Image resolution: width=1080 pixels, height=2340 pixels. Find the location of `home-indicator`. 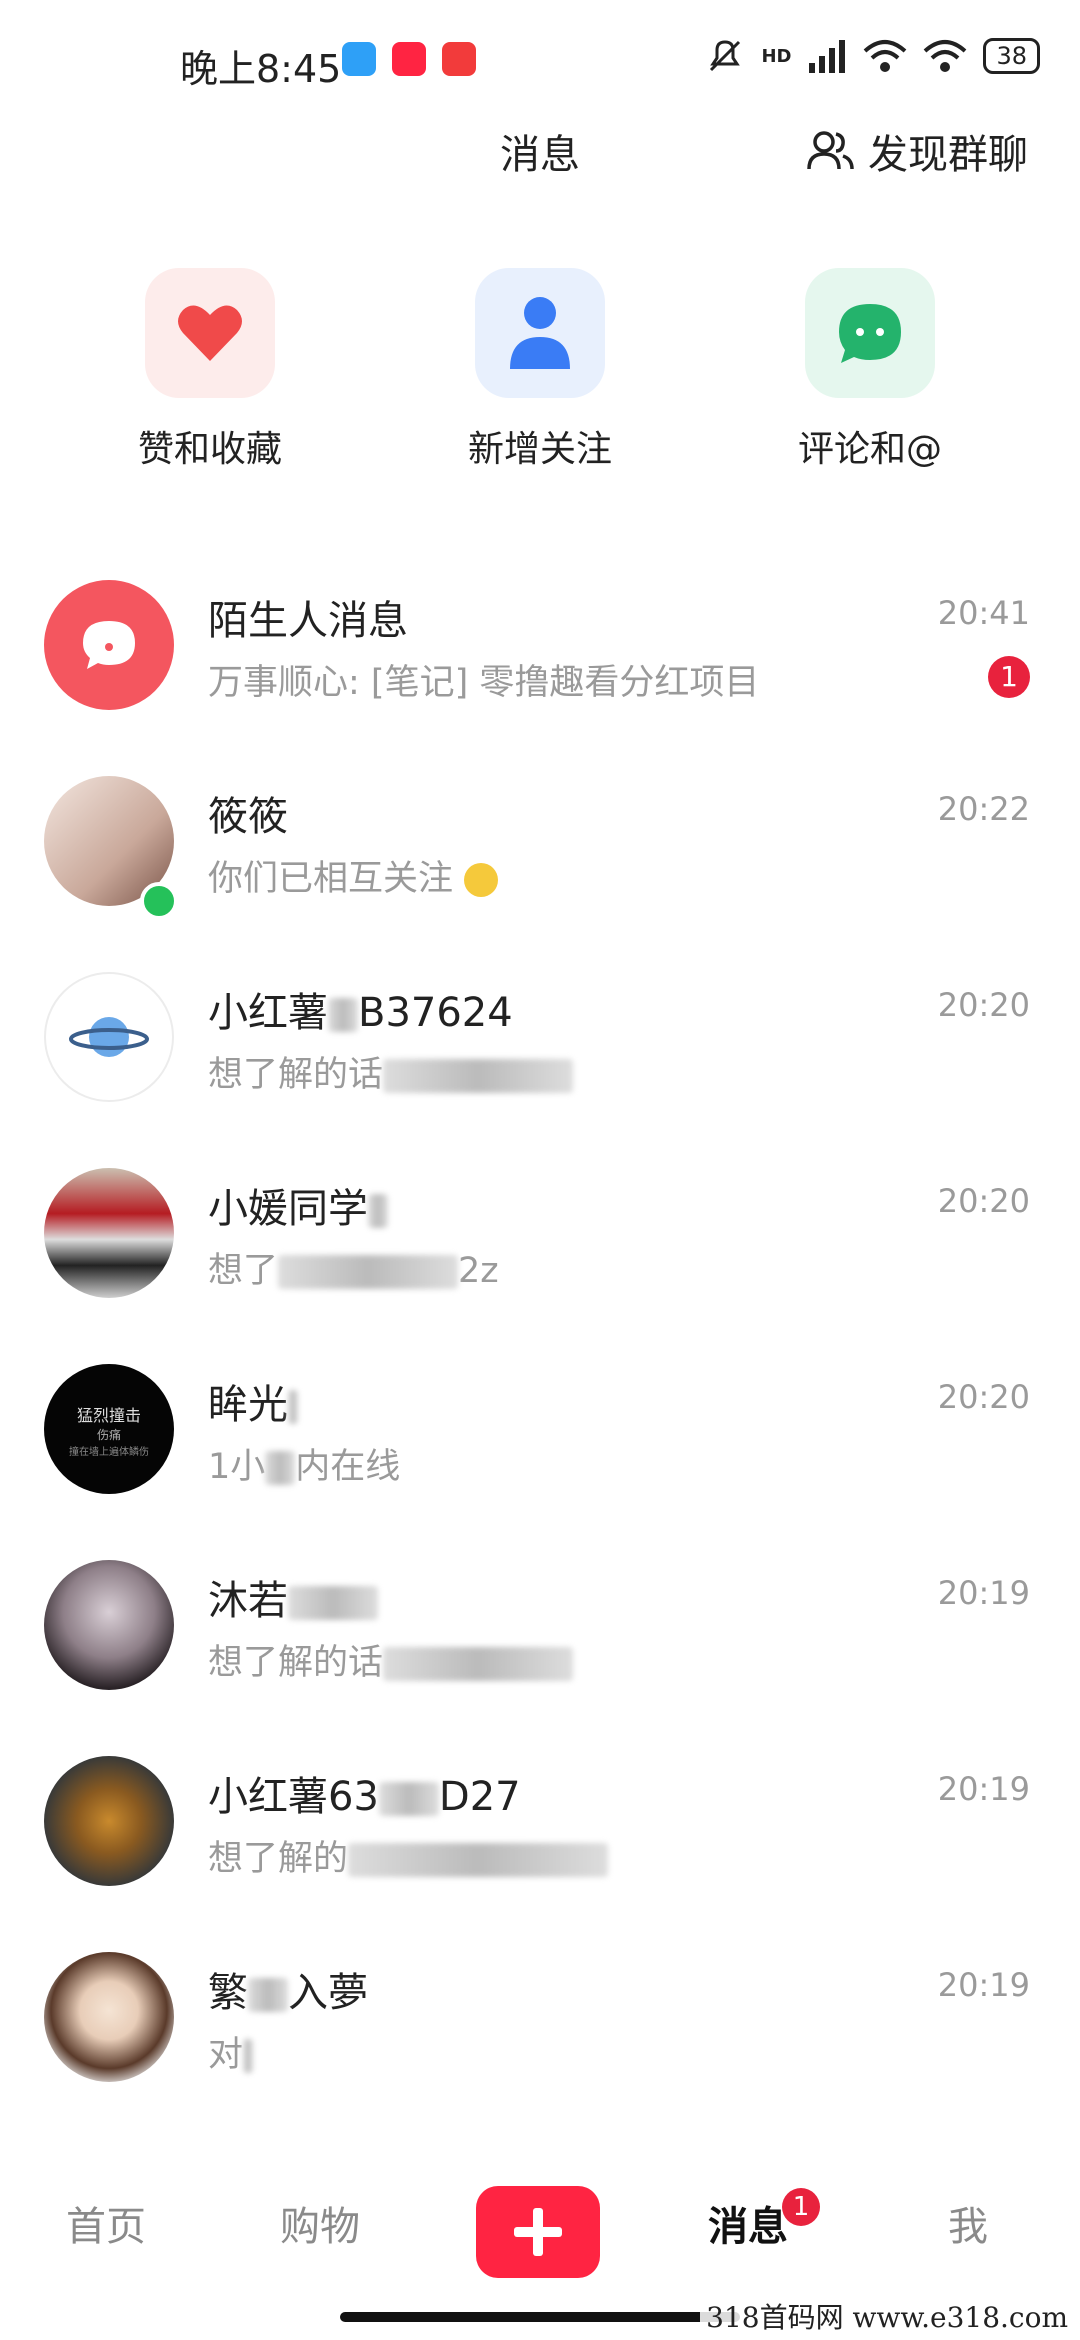

home-indicator is located at coordinates (540, 2317).